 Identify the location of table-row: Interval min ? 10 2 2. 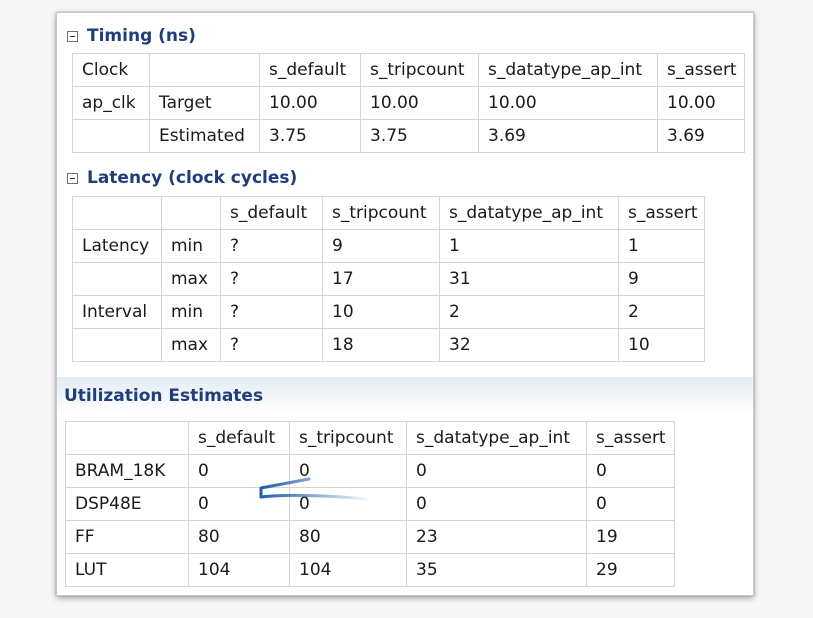
(388, 312).